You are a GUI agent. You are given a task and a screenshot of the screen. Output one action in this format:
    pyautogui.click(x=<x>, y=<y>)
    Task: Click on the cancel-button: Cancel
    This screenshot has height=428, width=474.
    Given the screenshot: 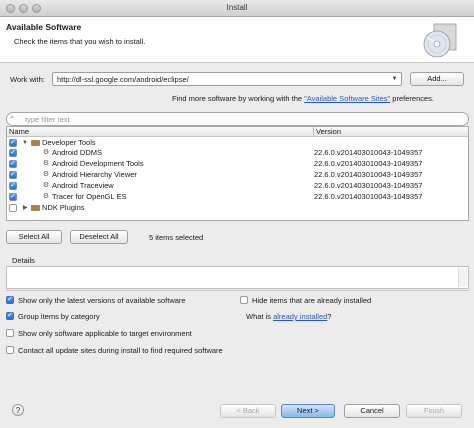 What is the action you would take?
    pyautogui.click(x=372, y=411)
    